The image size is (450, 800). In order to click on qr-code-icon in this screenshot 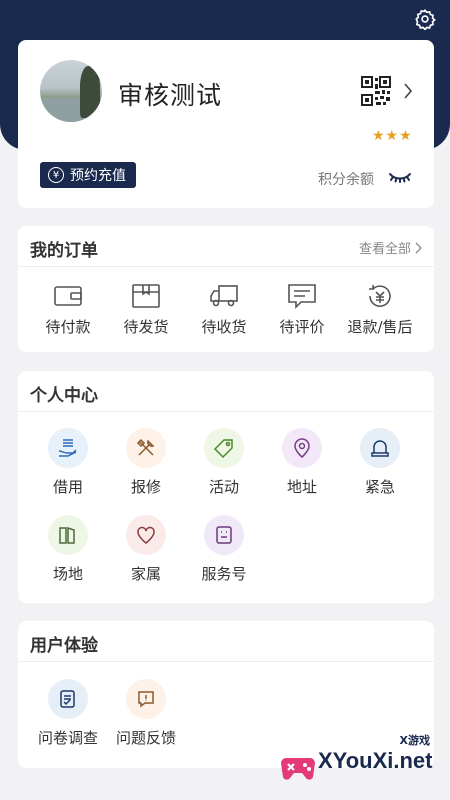, I will do `click(376, 91)`.